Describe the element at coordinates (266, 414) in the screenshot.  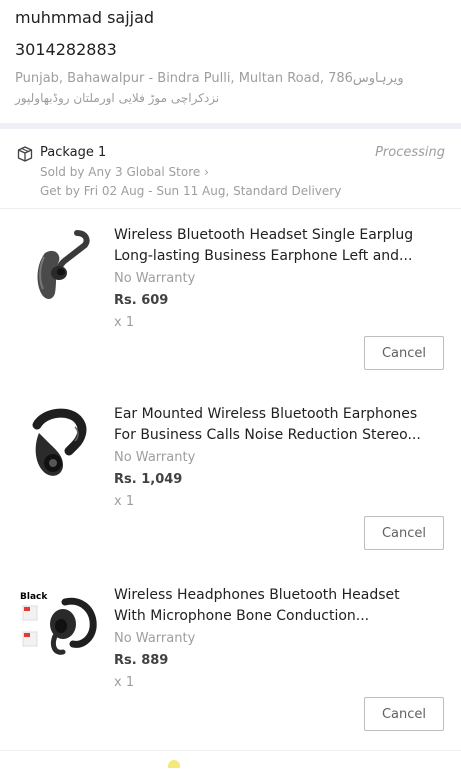
I see `product-title-line-1: Ear Mounted Wireless Bluetooth Earphones` at that location.